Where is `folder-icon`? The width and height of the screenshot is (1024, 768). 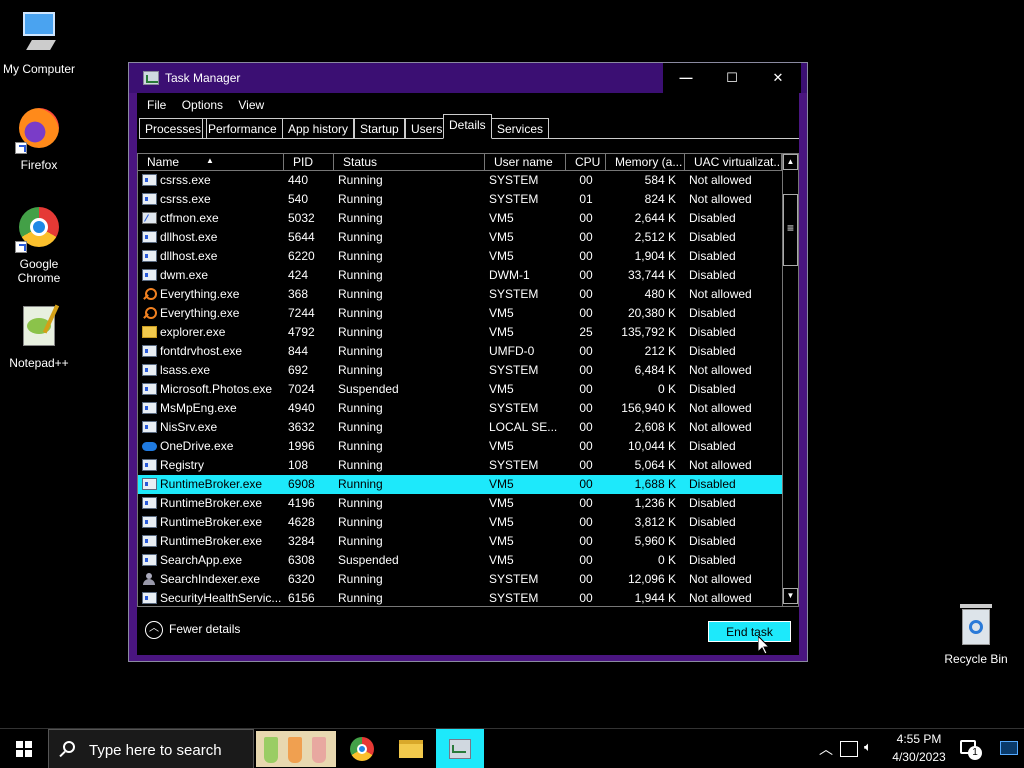
folder-icon is located at coordinates (149, 332).